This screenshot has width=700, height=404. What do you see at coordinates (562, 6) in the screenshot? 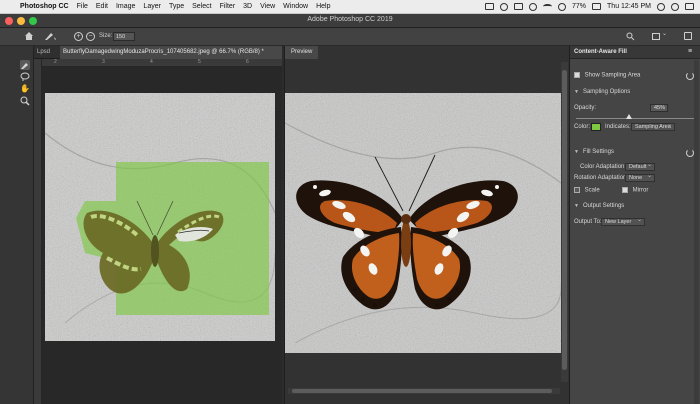
I see `volume-icon` at bounding box center [562, 6].